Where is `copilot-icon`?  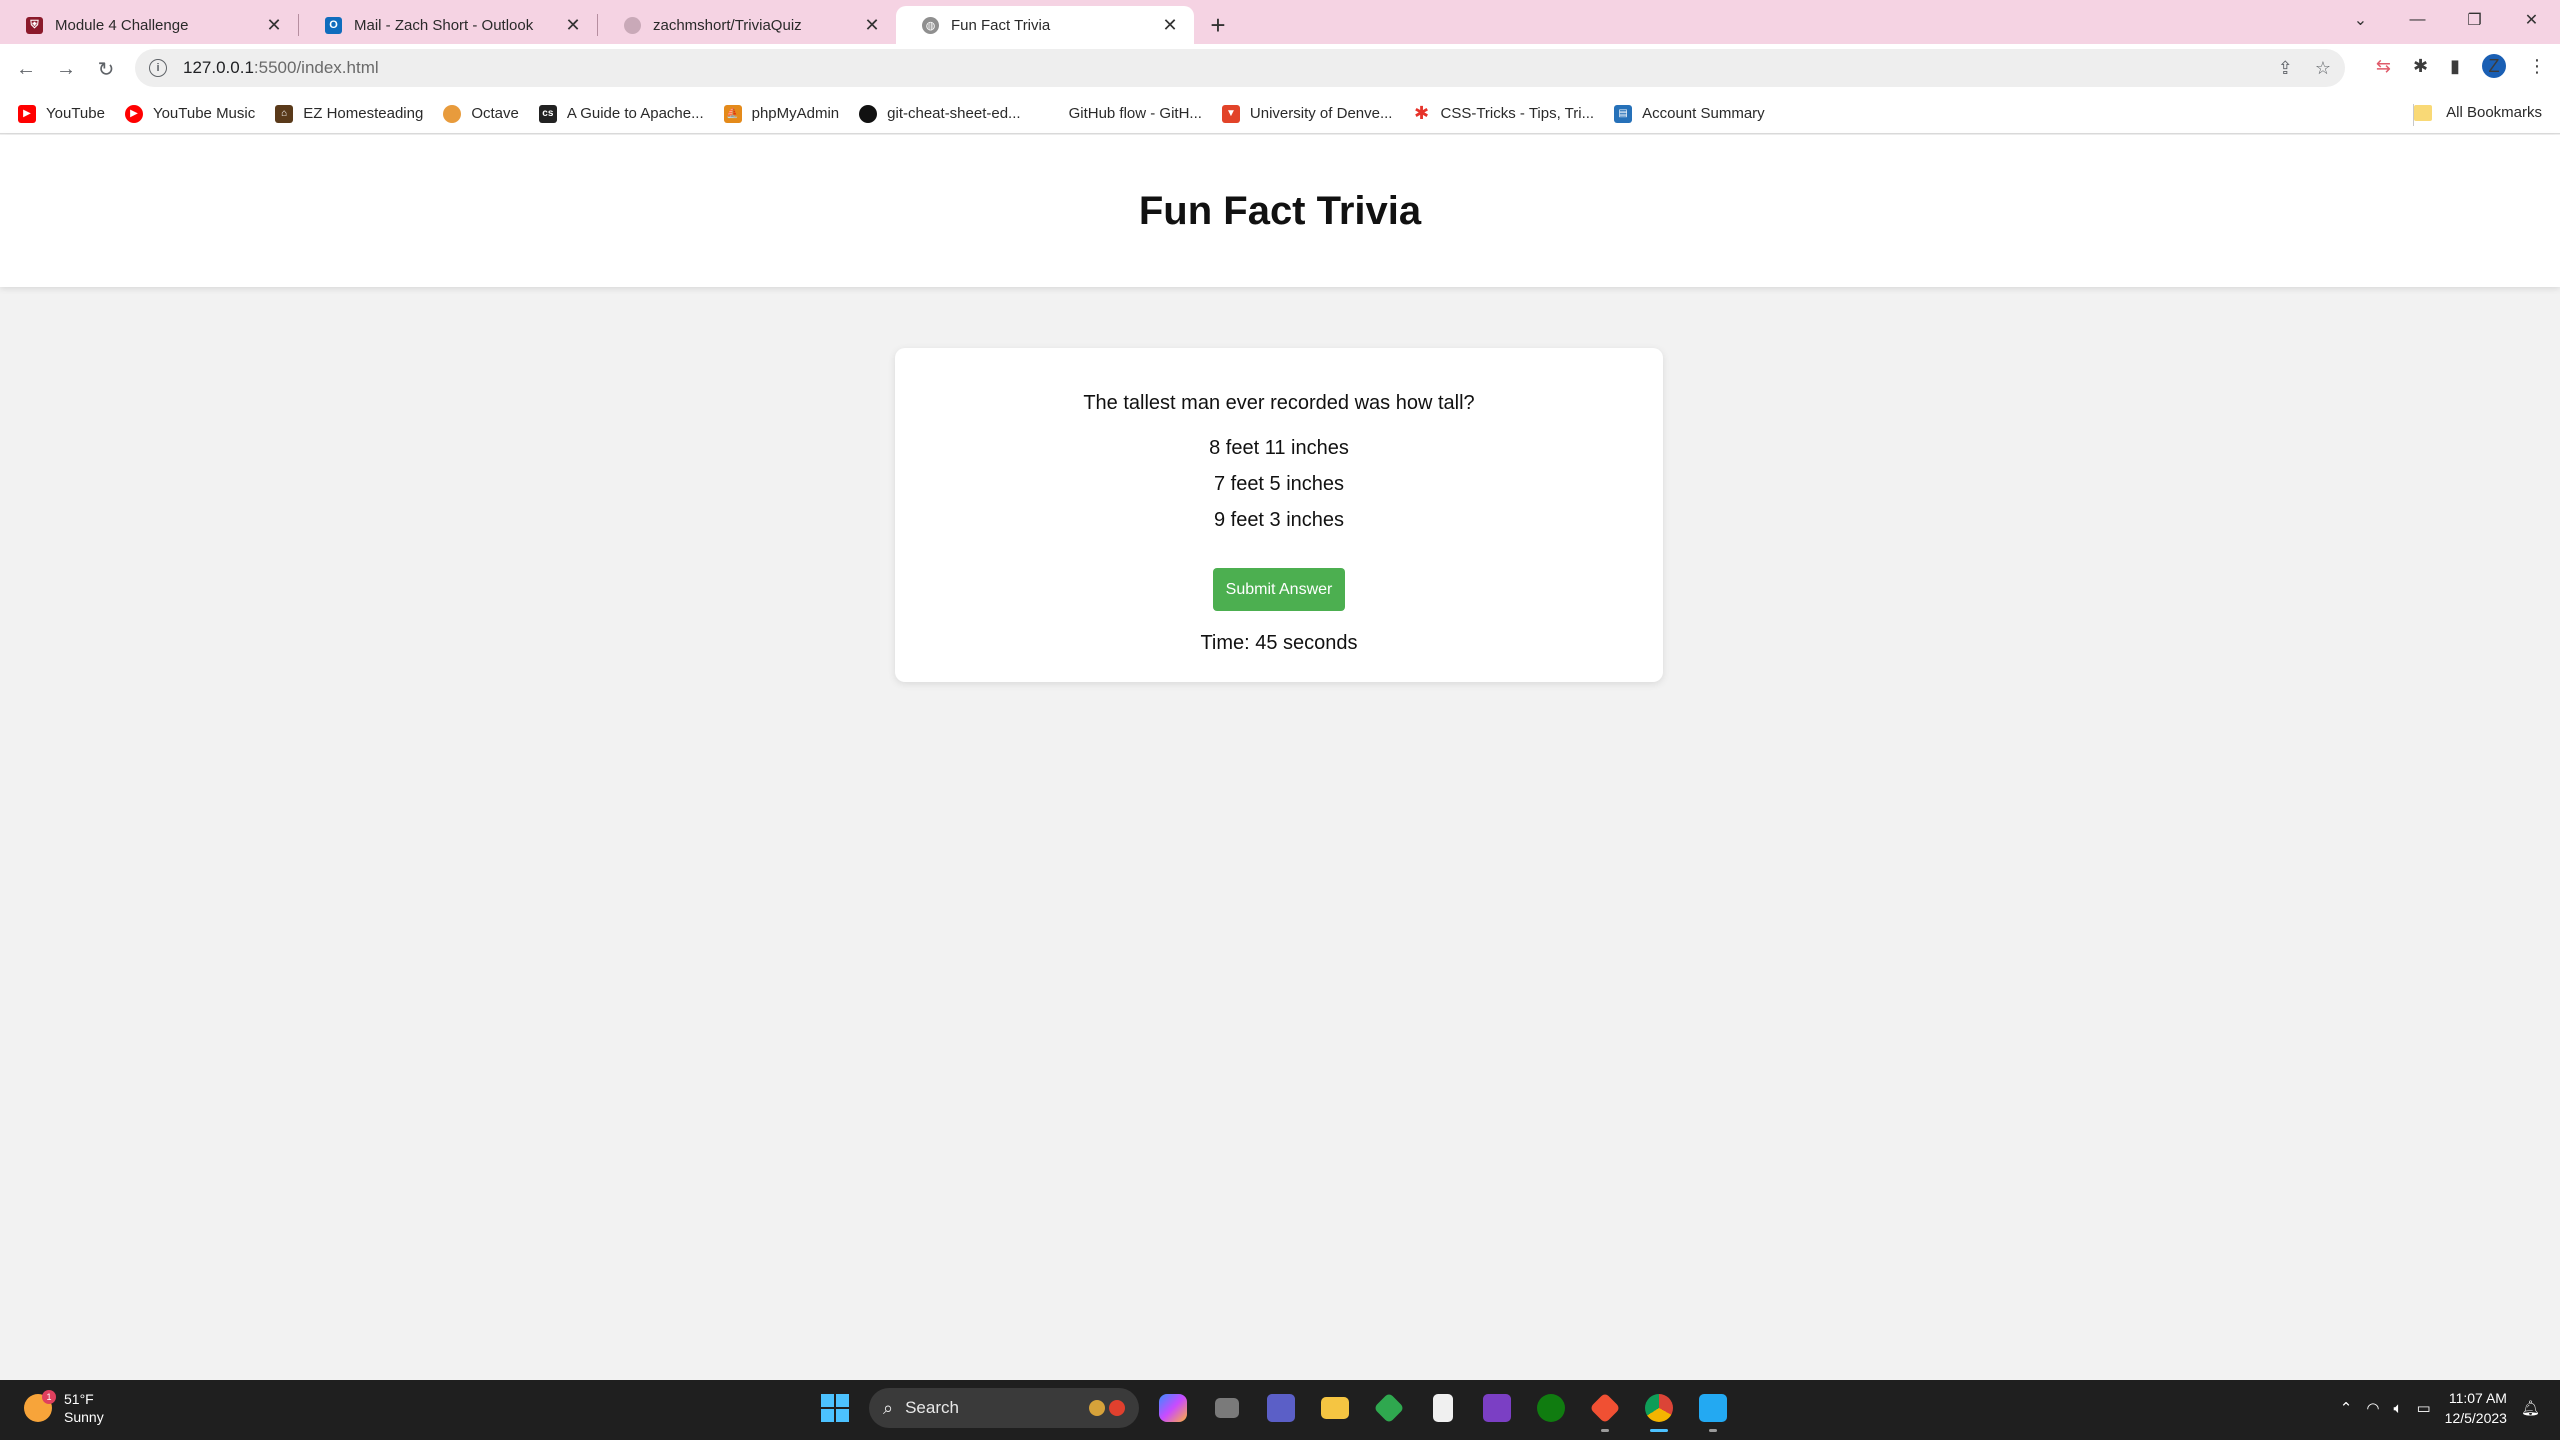 copilot-icon is located at coordinates (1173, 1408).